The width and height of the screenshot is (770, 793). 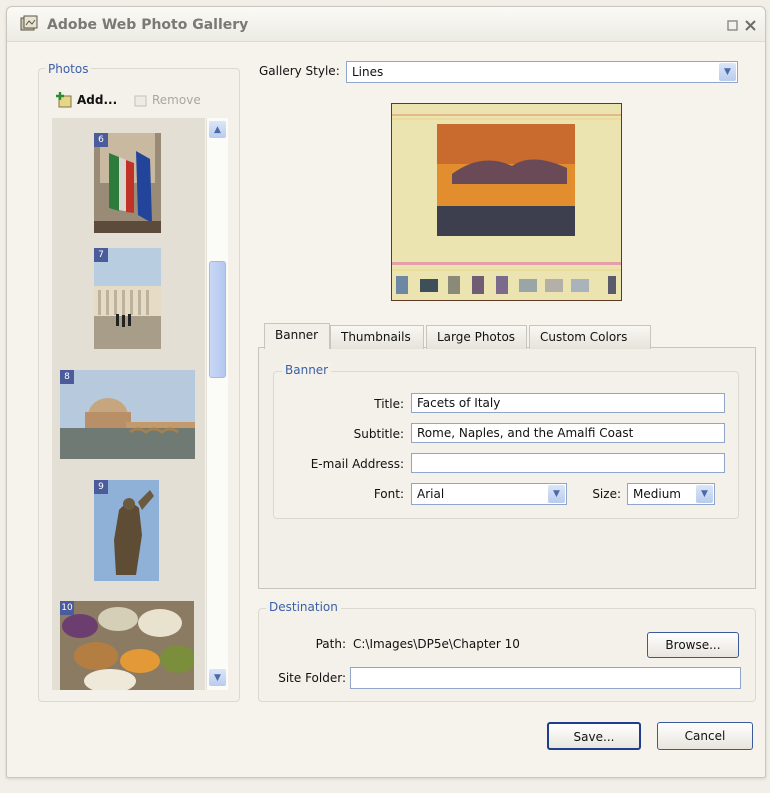 What do you see at coordinates (542, 72) in the screenshot?
I see `gallery-style-select: Lines ▼` at bounding box center [542, 72].